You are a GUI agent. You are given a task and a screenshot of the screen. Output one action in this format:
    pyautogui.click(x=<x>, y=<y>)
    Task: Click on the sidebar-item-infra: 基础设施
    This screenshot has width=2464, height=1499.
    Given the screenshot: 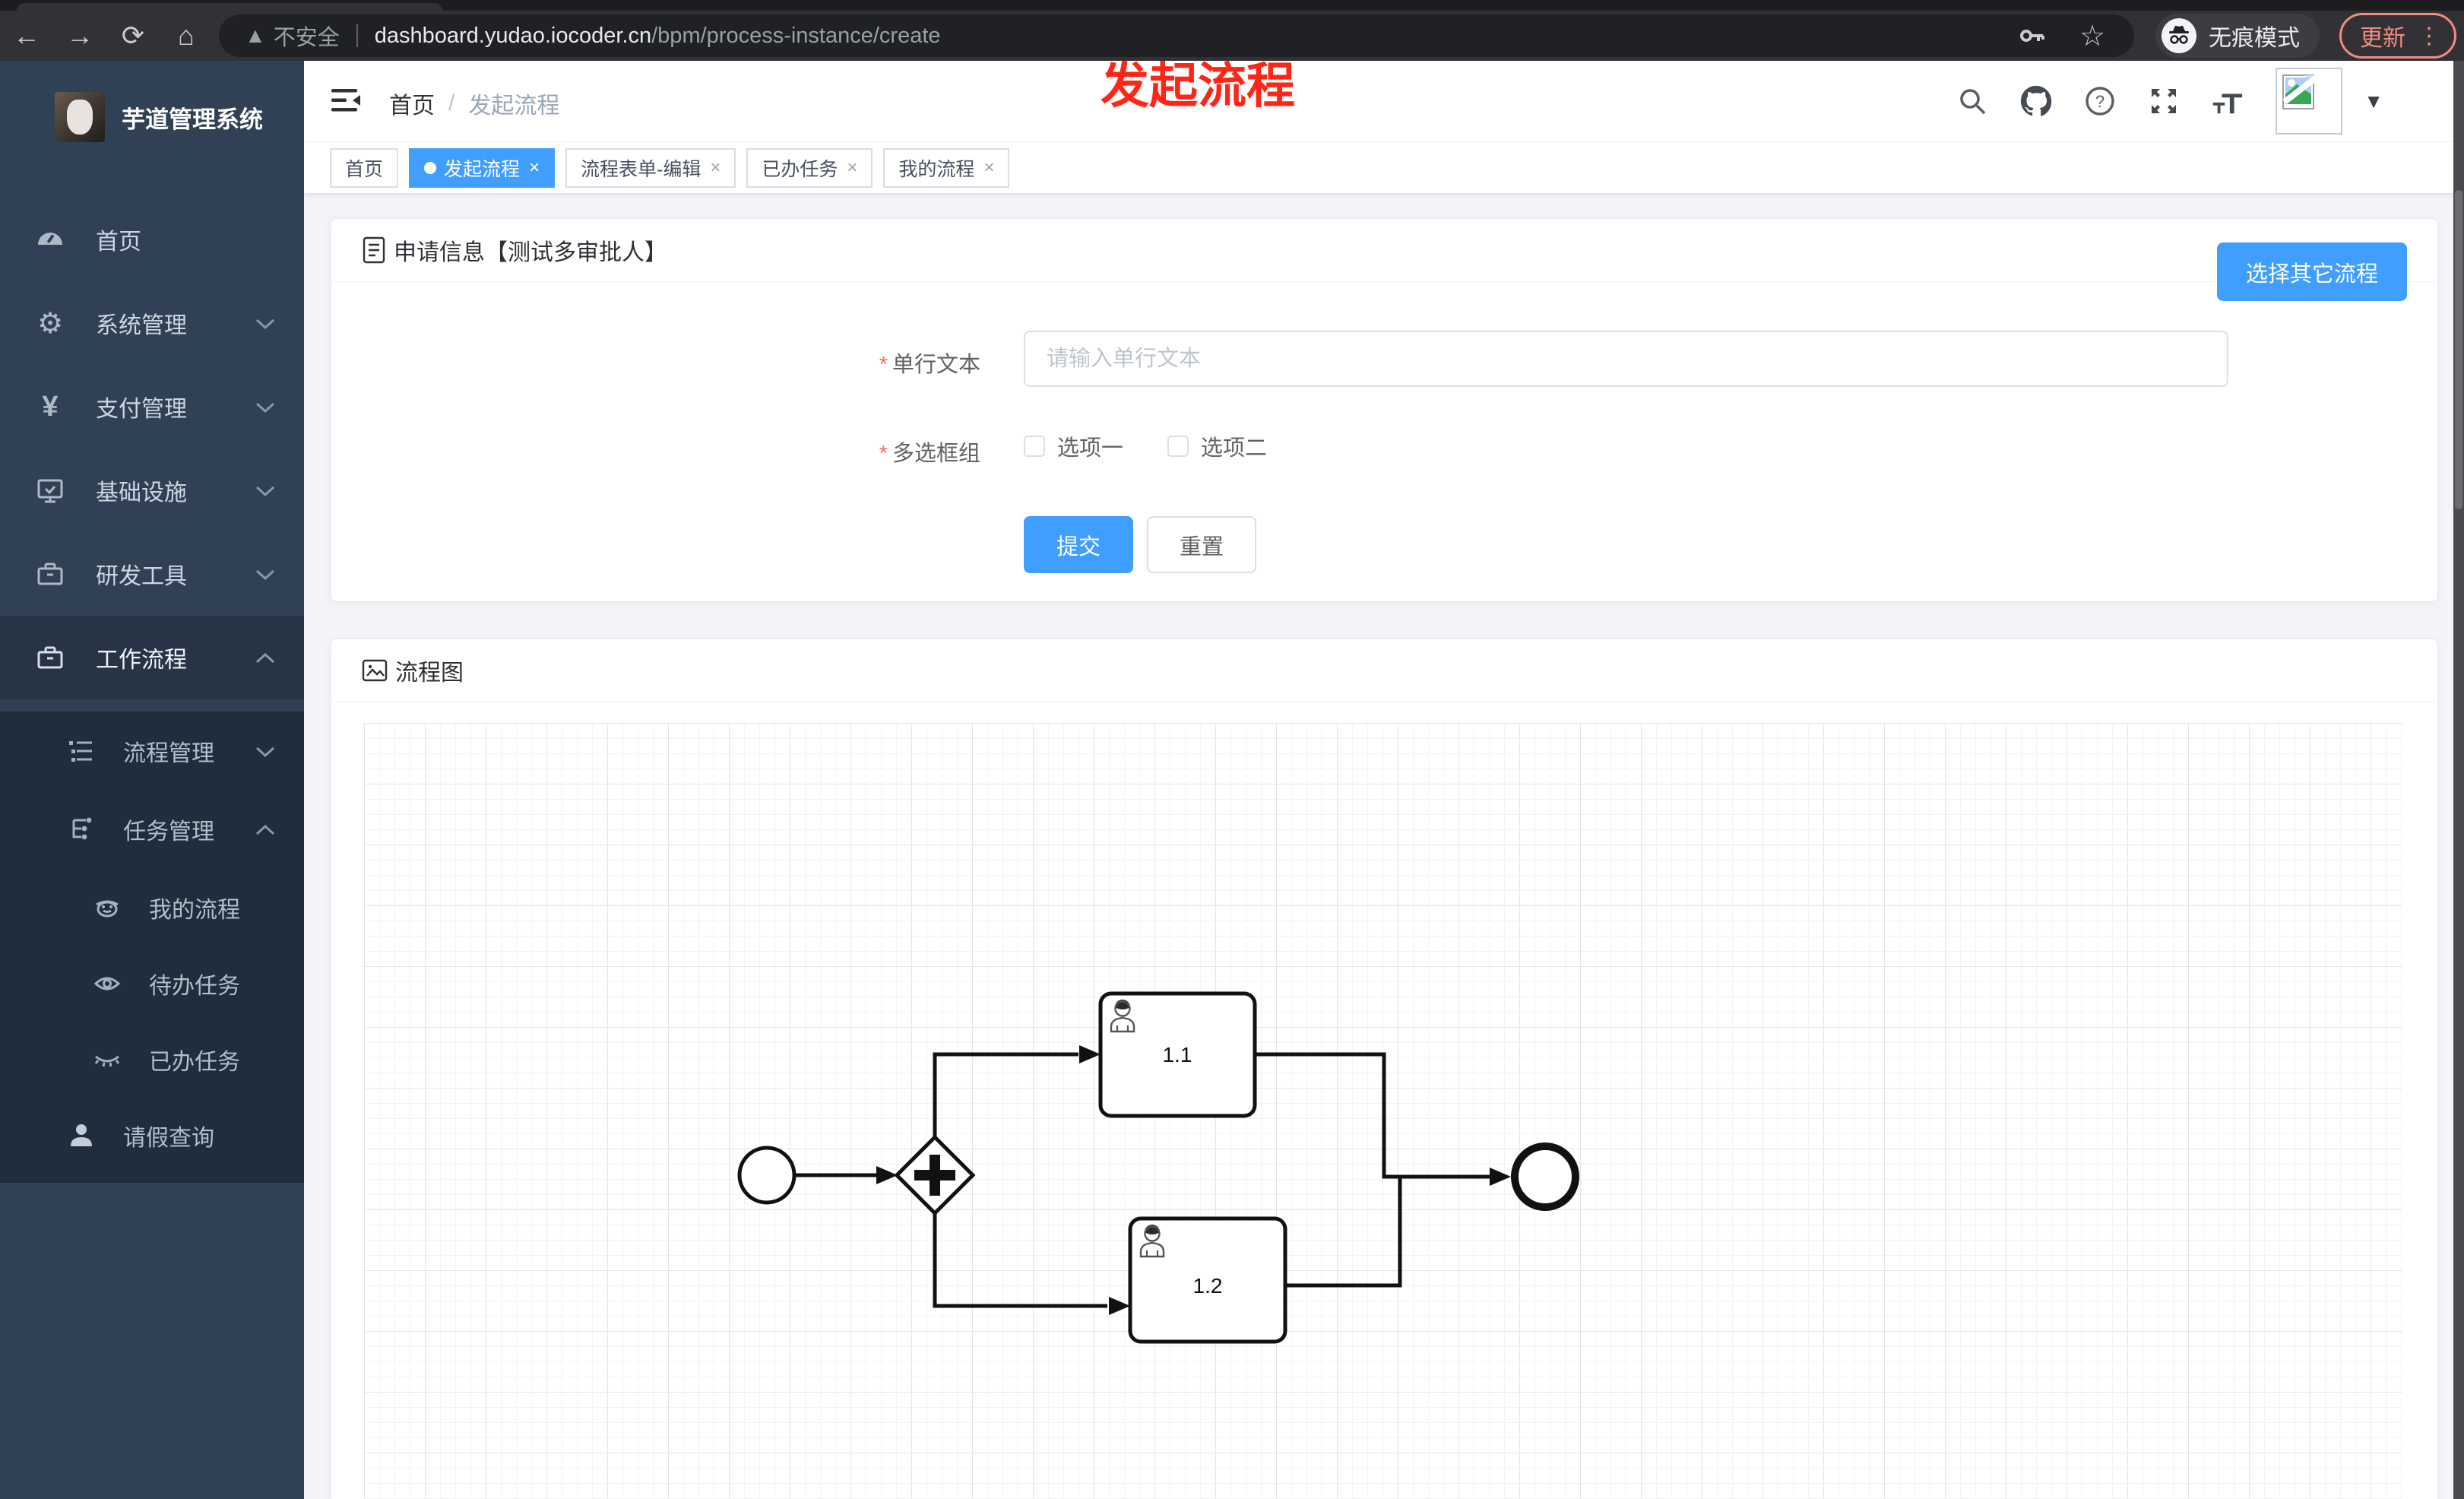 What is the action you would take?
    pyautogui.click(x=152, y=490)
    